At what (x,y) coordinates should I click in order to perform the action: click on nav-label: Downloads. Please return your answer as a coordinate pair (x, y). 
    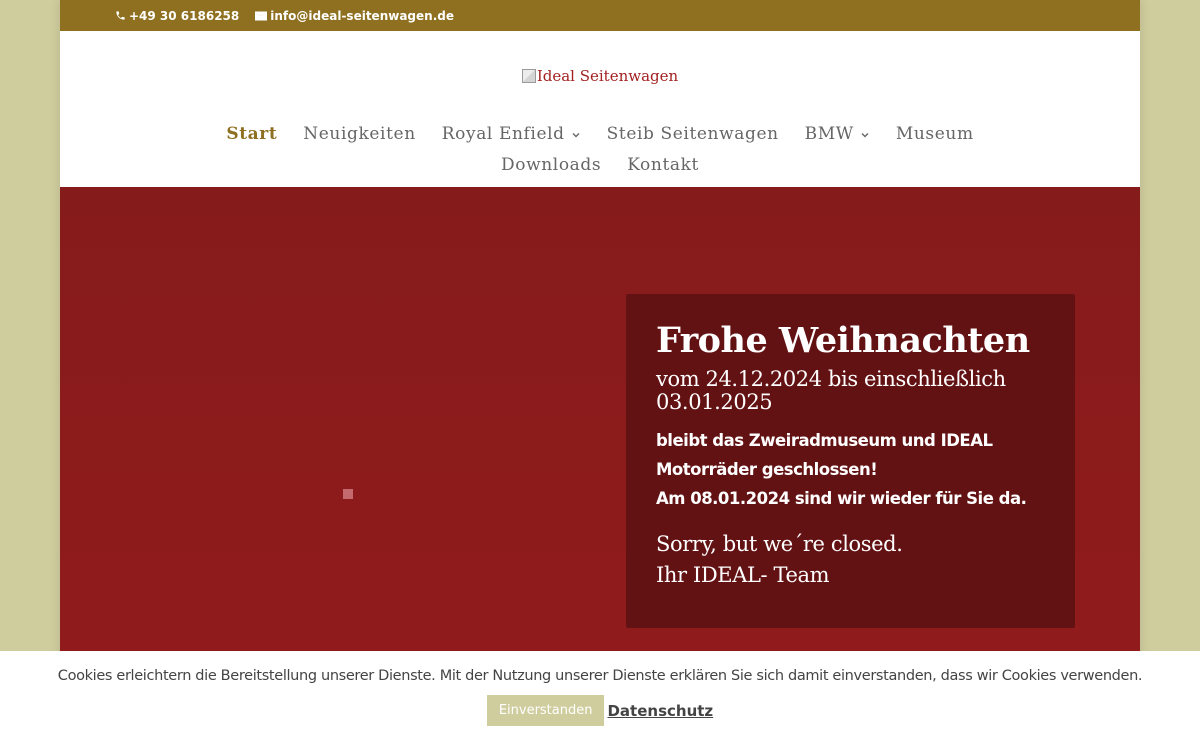
    Looking at the image, I should click on (551, 165).